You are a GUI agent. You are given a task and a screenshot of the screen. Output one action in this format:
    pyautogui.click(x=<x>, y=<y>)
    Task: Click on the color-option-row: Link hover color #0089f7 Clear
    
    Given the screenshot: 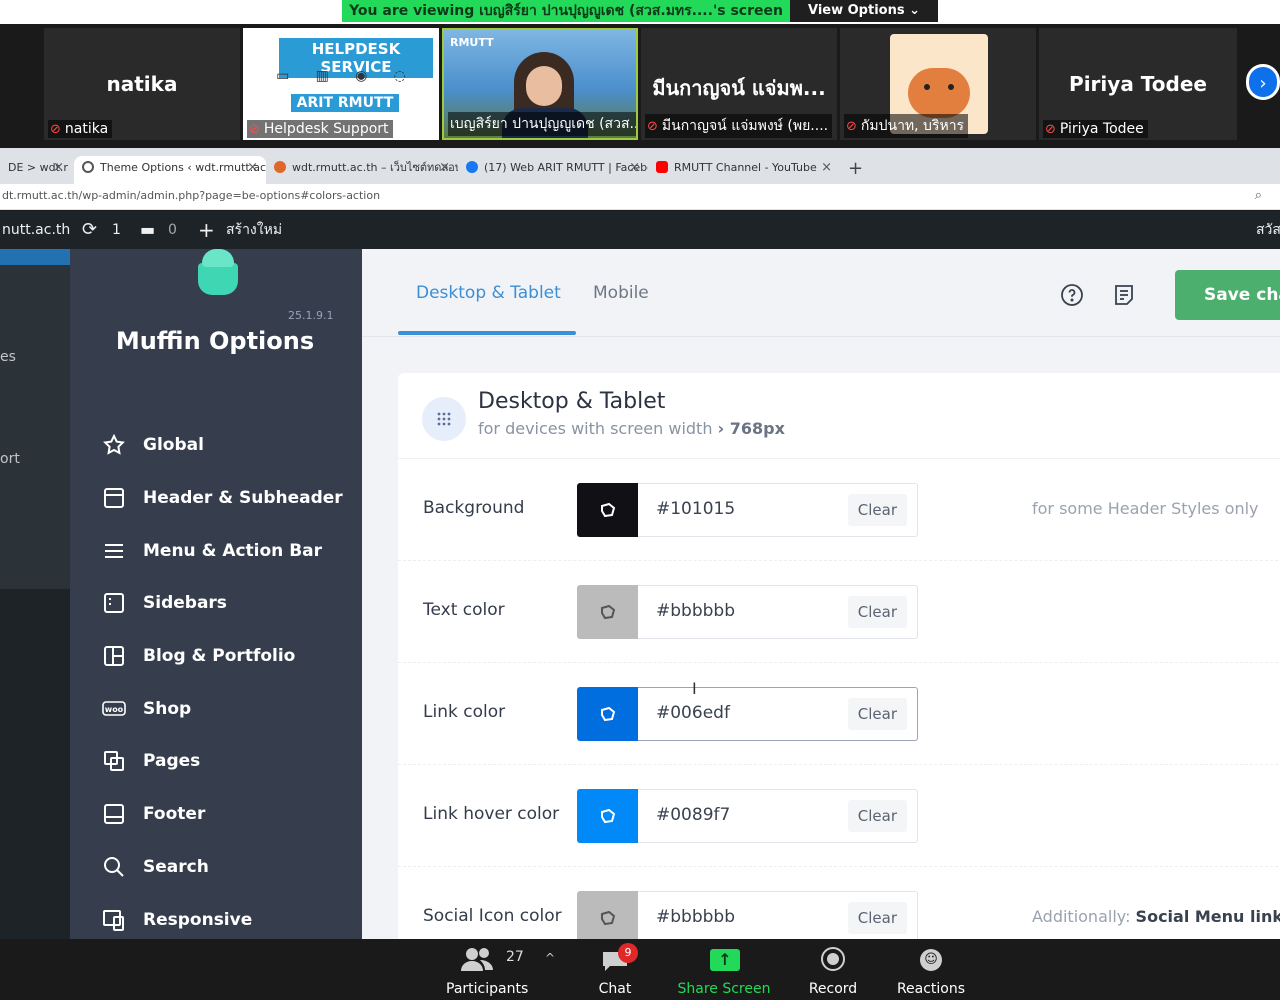 What is the action you would take?
    pyautogui.click(x=839, y=816)
    